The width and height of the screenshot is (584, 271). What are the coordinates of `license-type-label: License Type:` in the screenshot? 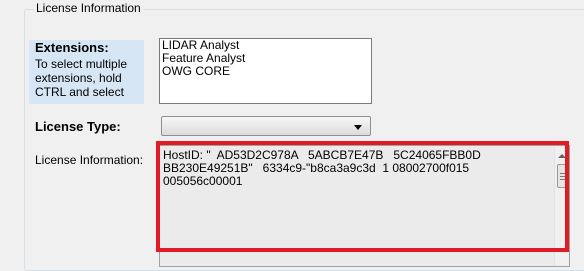 It's located at (78, 126).